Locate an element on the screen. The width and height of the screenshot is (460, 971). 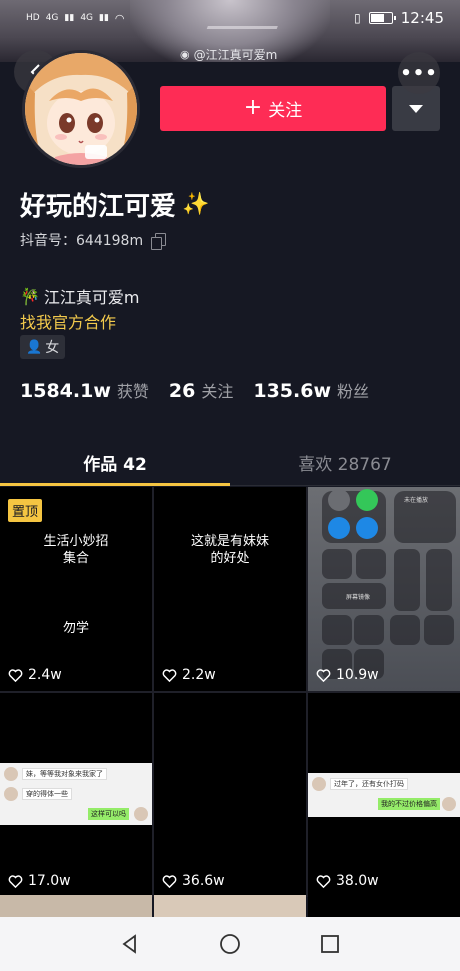
more-options-button: ••• is located at coordinates (419, 73).